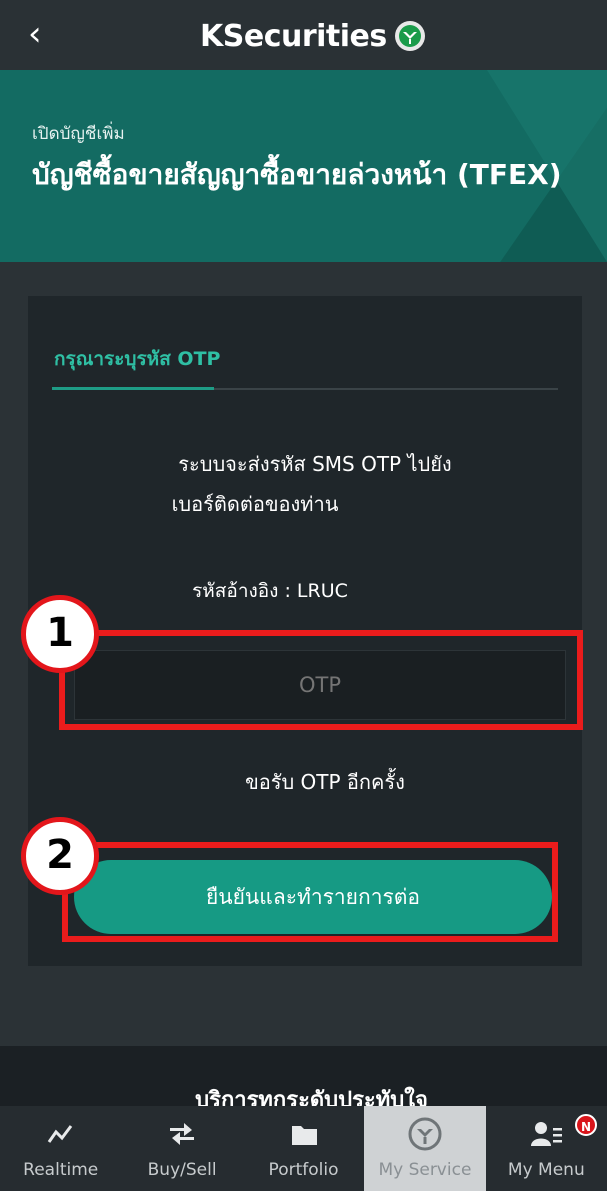 This screenshot has width=607, height=1191. What do you see at coordinates (303, 1170) in the screenshot?
I see `nav-label: Portfolio` at bounding box center [303, 1170].